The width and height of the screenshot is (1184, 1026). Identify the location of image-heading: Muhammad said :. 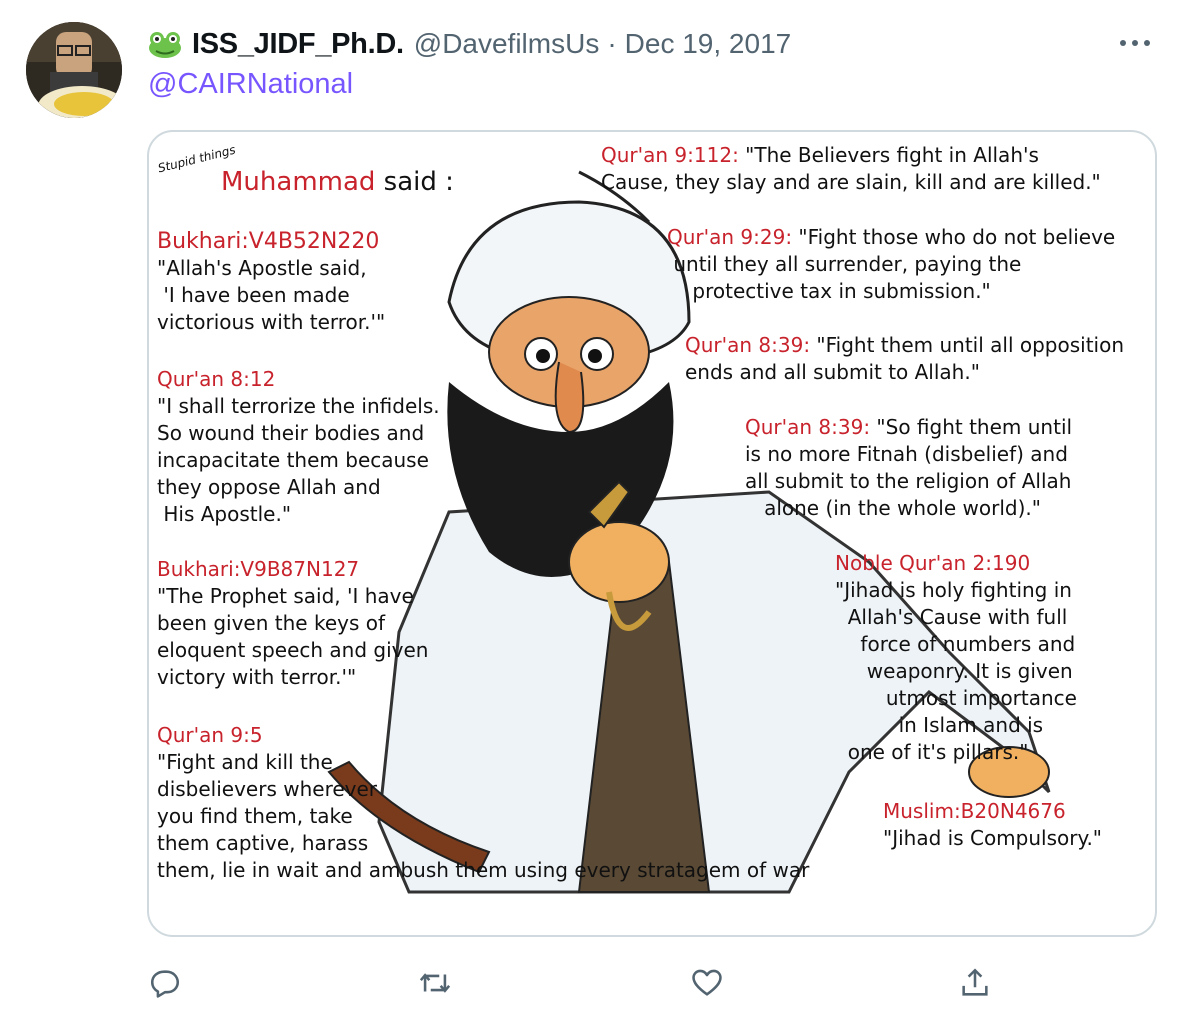
(337, 182).